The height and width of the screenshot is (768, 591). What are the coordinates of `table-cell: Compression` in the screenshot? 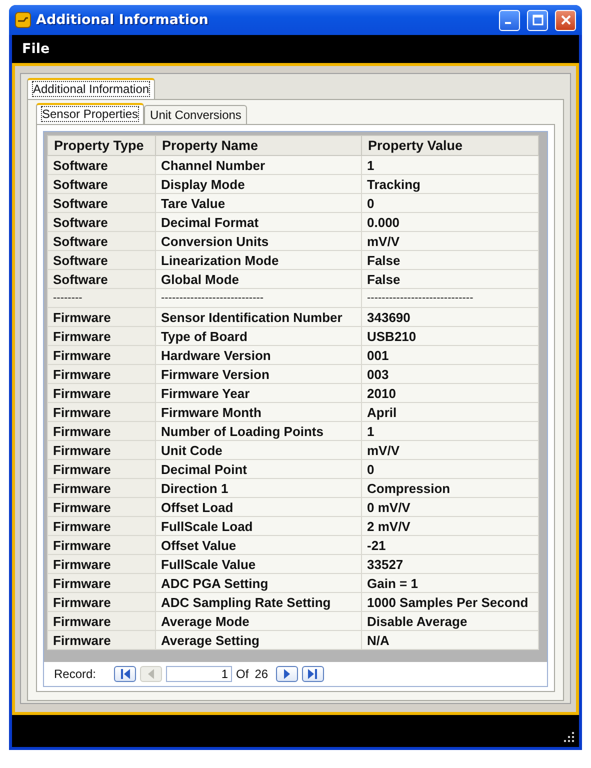 It's located at (450, 488).